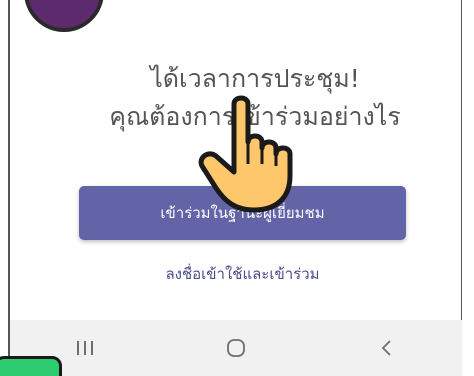  Describe the element at coordinates (64, 16) in the screenshot. I see `app-avatar` at that location.